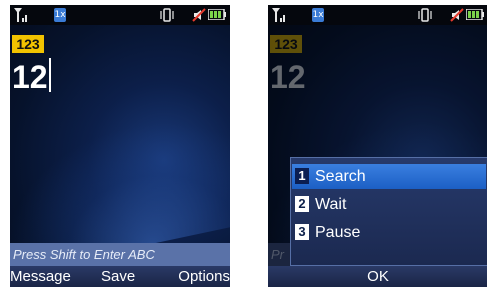 This screenshot has height=287, width=487. I want to click on menu-number-badge: 3, so click(302, 232).